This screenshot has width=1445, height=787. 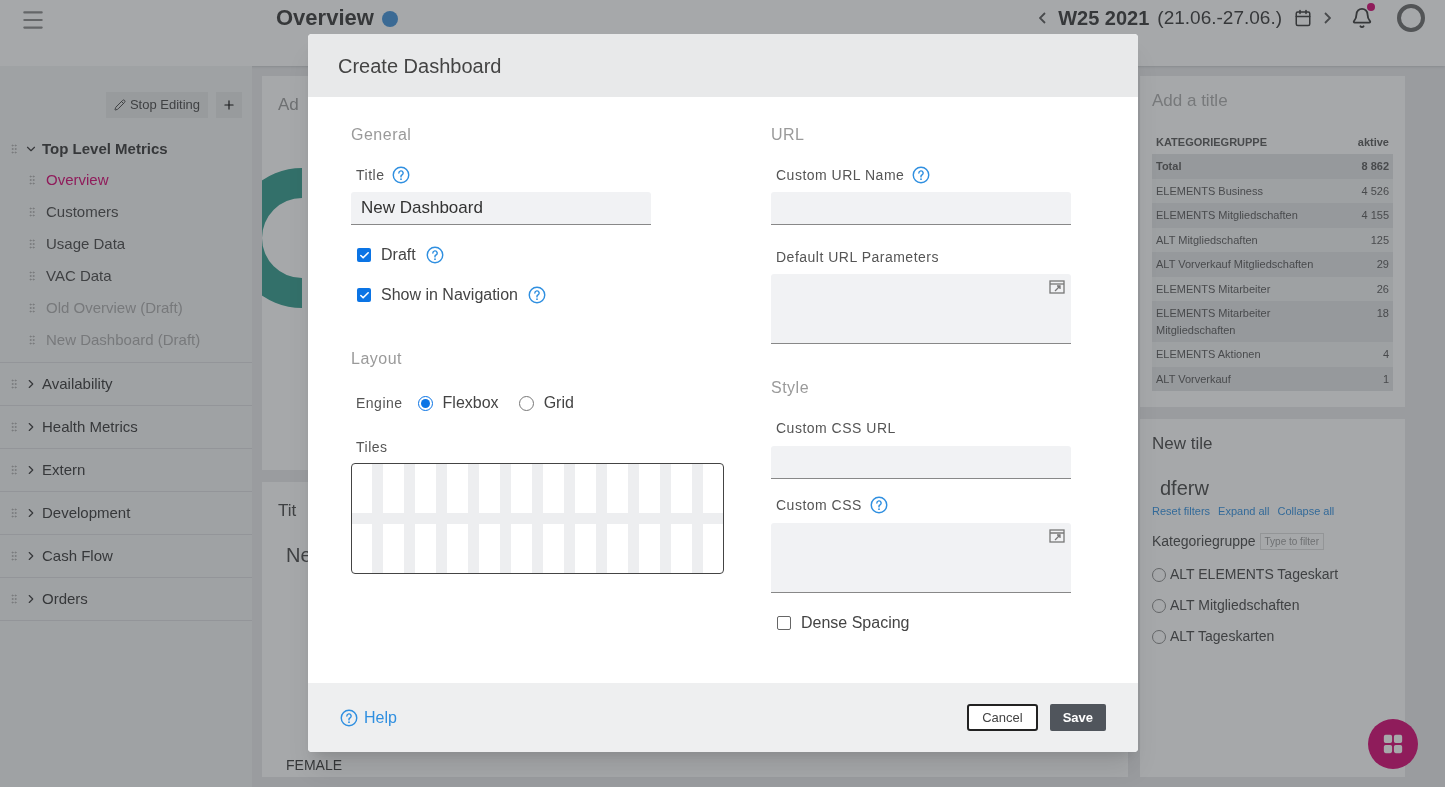 I want to click on sidebar-group: Cash Flow, so click(x=126, y=556).